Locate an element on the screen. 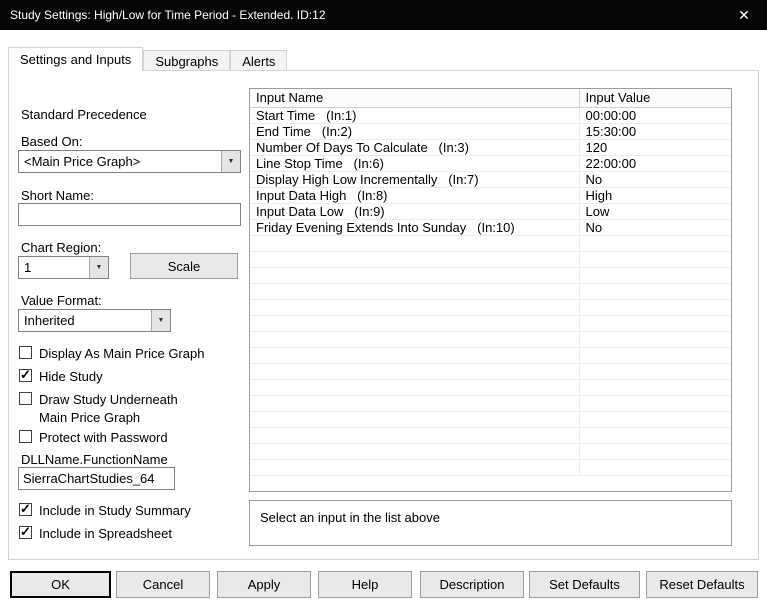 The height and width of the screenshot is (615, 767). short-name-input is located at coordinates (129, 214).